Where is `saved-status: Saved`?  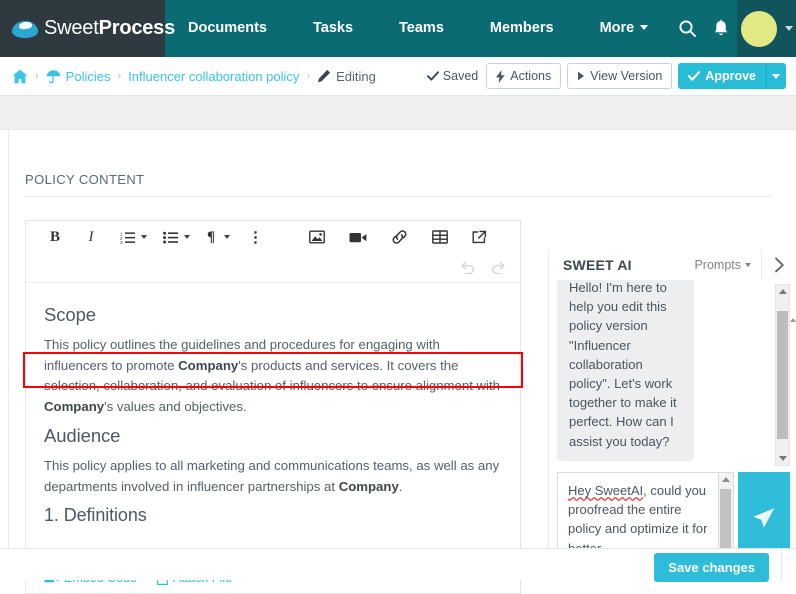
saved-status: Saved is located at coordinates (452, 76).